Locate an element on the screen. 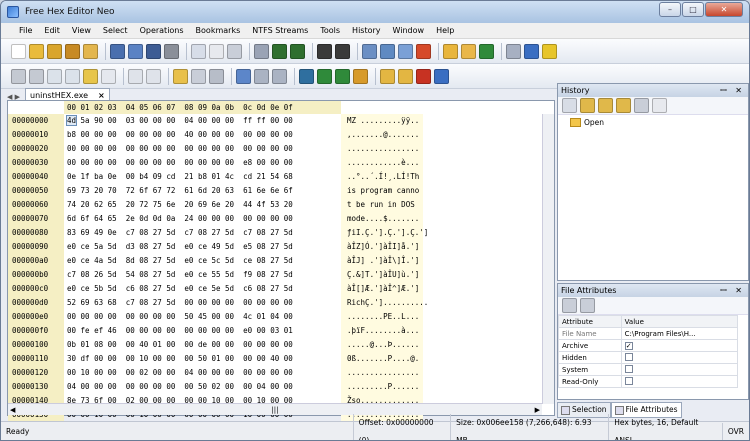 This screenshot has width=750, height=441. row-ascii: Ç.&]T.']àÎU]ù.'] is located at coordinates (382, 275).